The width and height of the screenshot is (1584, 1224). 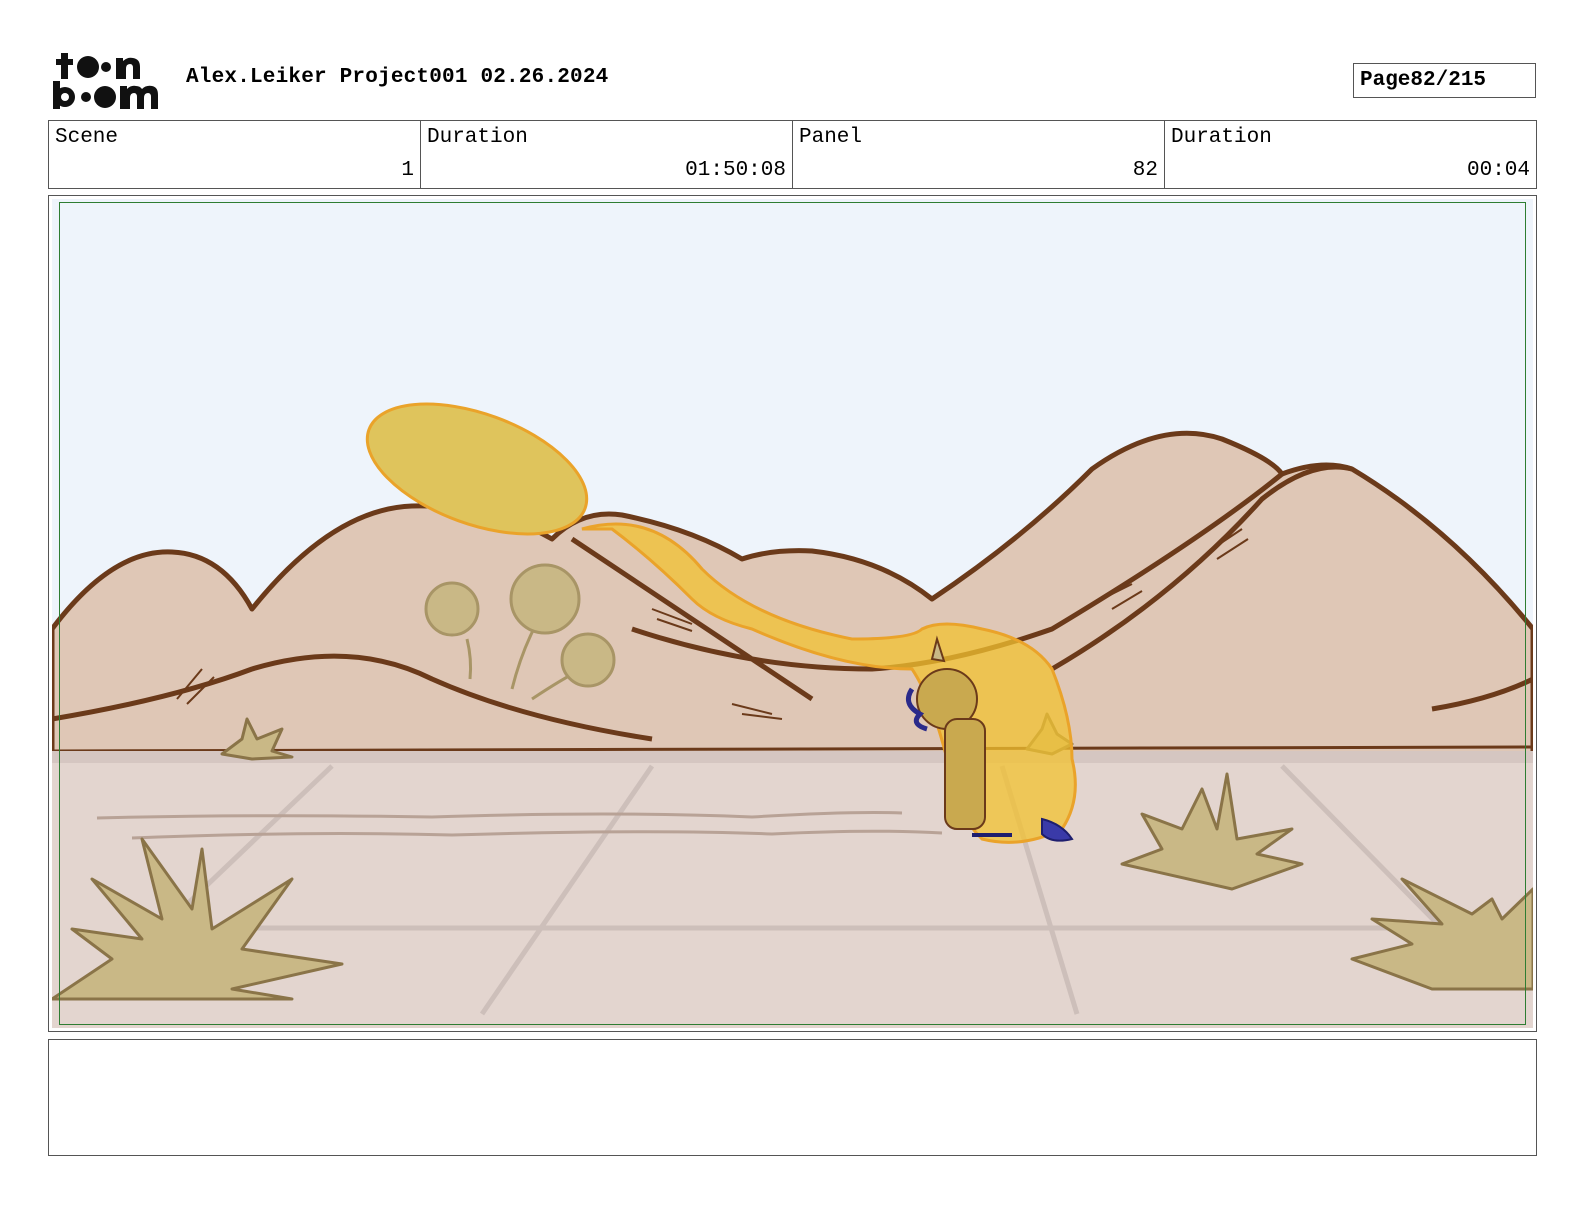 I want to click on scene-value: 1, so click(x=407, y=170).